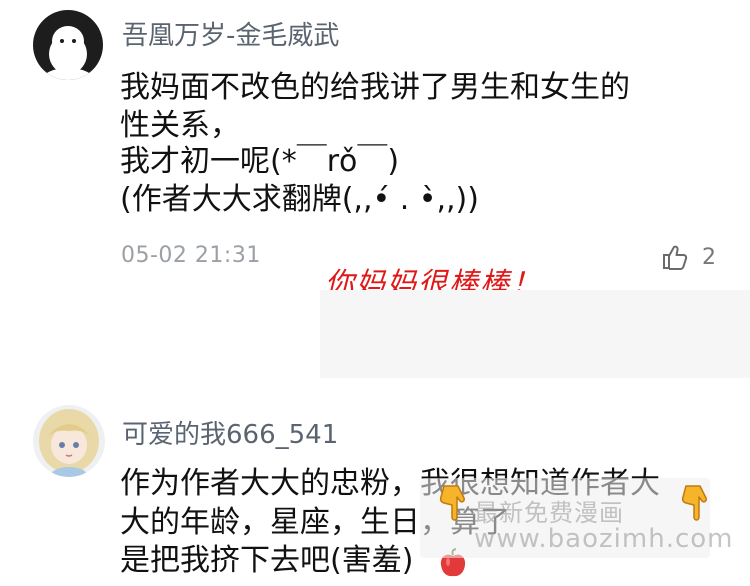  Describe the element at coordinates (549, 513) in the screenshot. I see `watermark-text: 最新免费漫画` at that location.